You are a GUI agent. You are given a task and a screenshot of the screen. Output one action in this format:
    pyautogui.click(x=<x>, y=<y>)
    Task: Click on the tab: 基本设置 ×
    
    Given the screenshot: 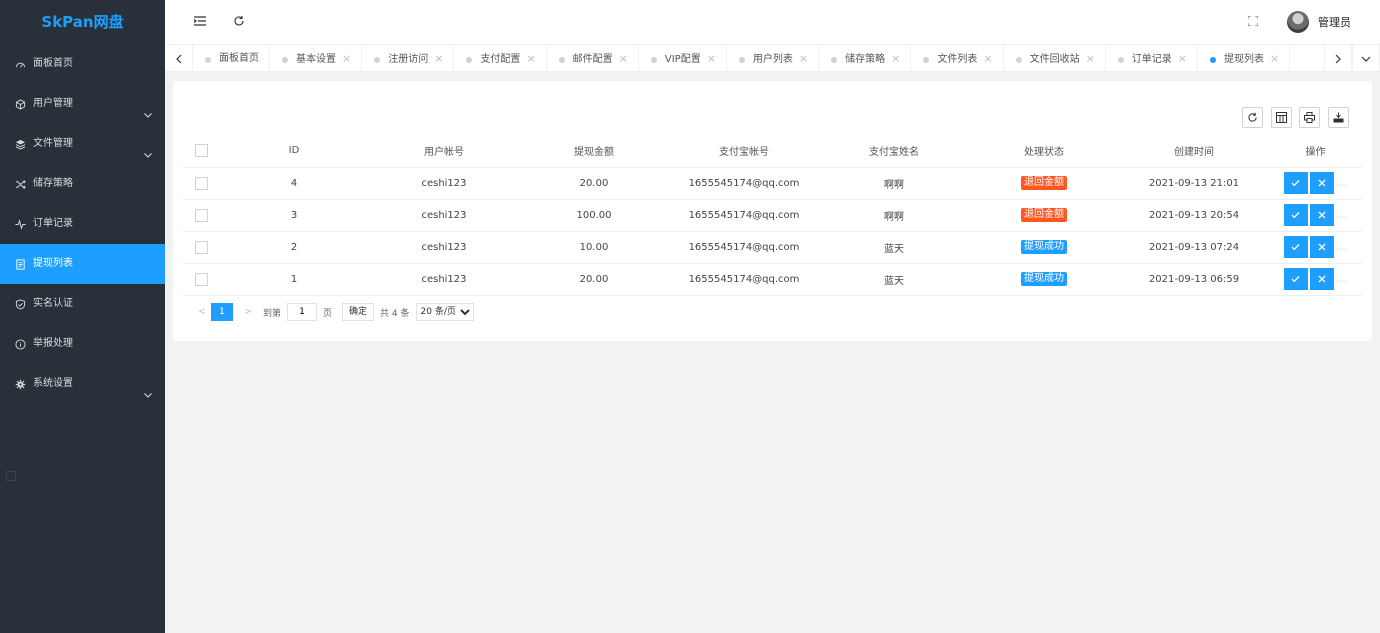 What is the action you would take?
    pyautogui.click(x=316, y=59)
    